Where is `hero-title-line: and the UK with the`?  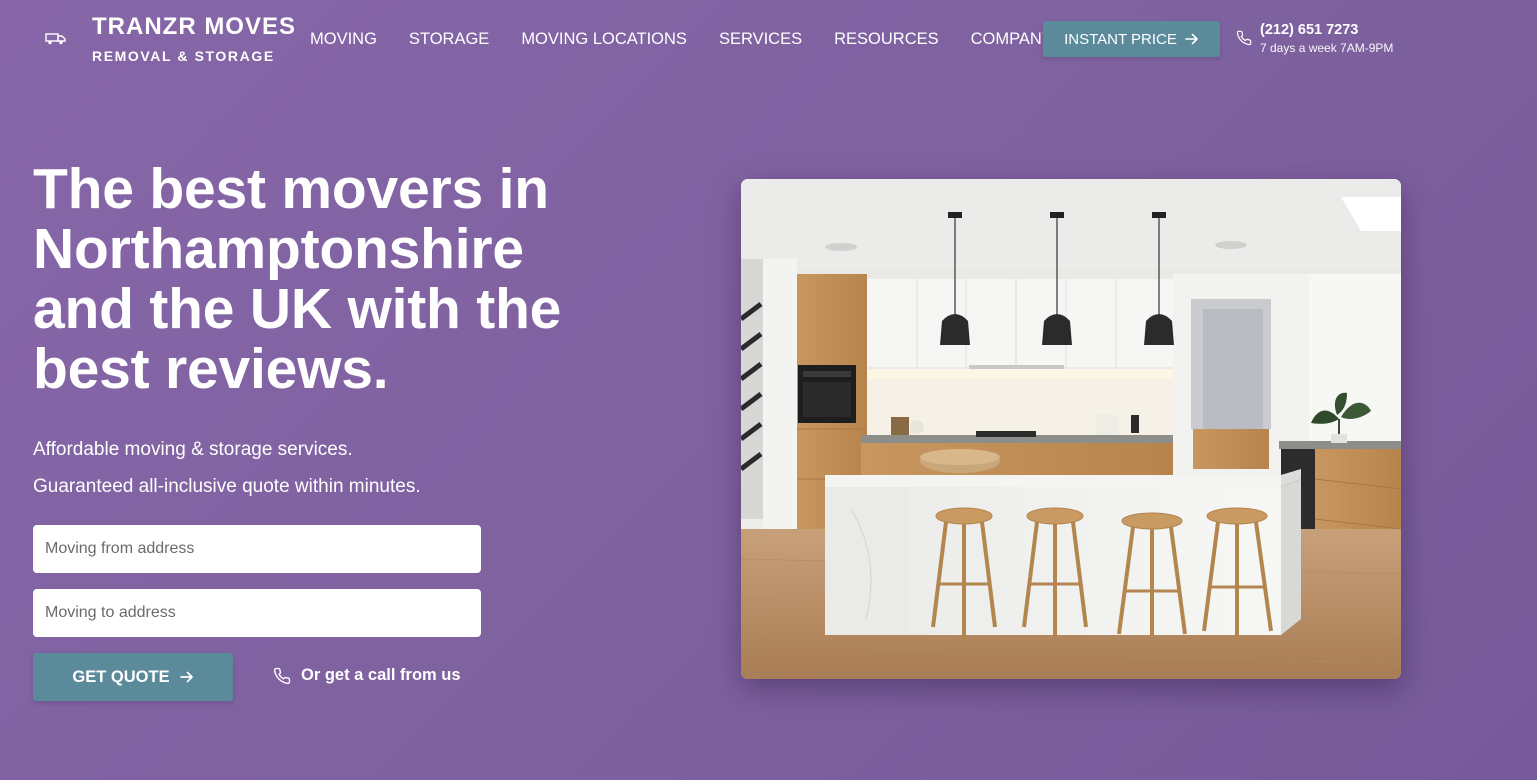
hero-title-line: and the UK with the is located at coordinates (297, 309).